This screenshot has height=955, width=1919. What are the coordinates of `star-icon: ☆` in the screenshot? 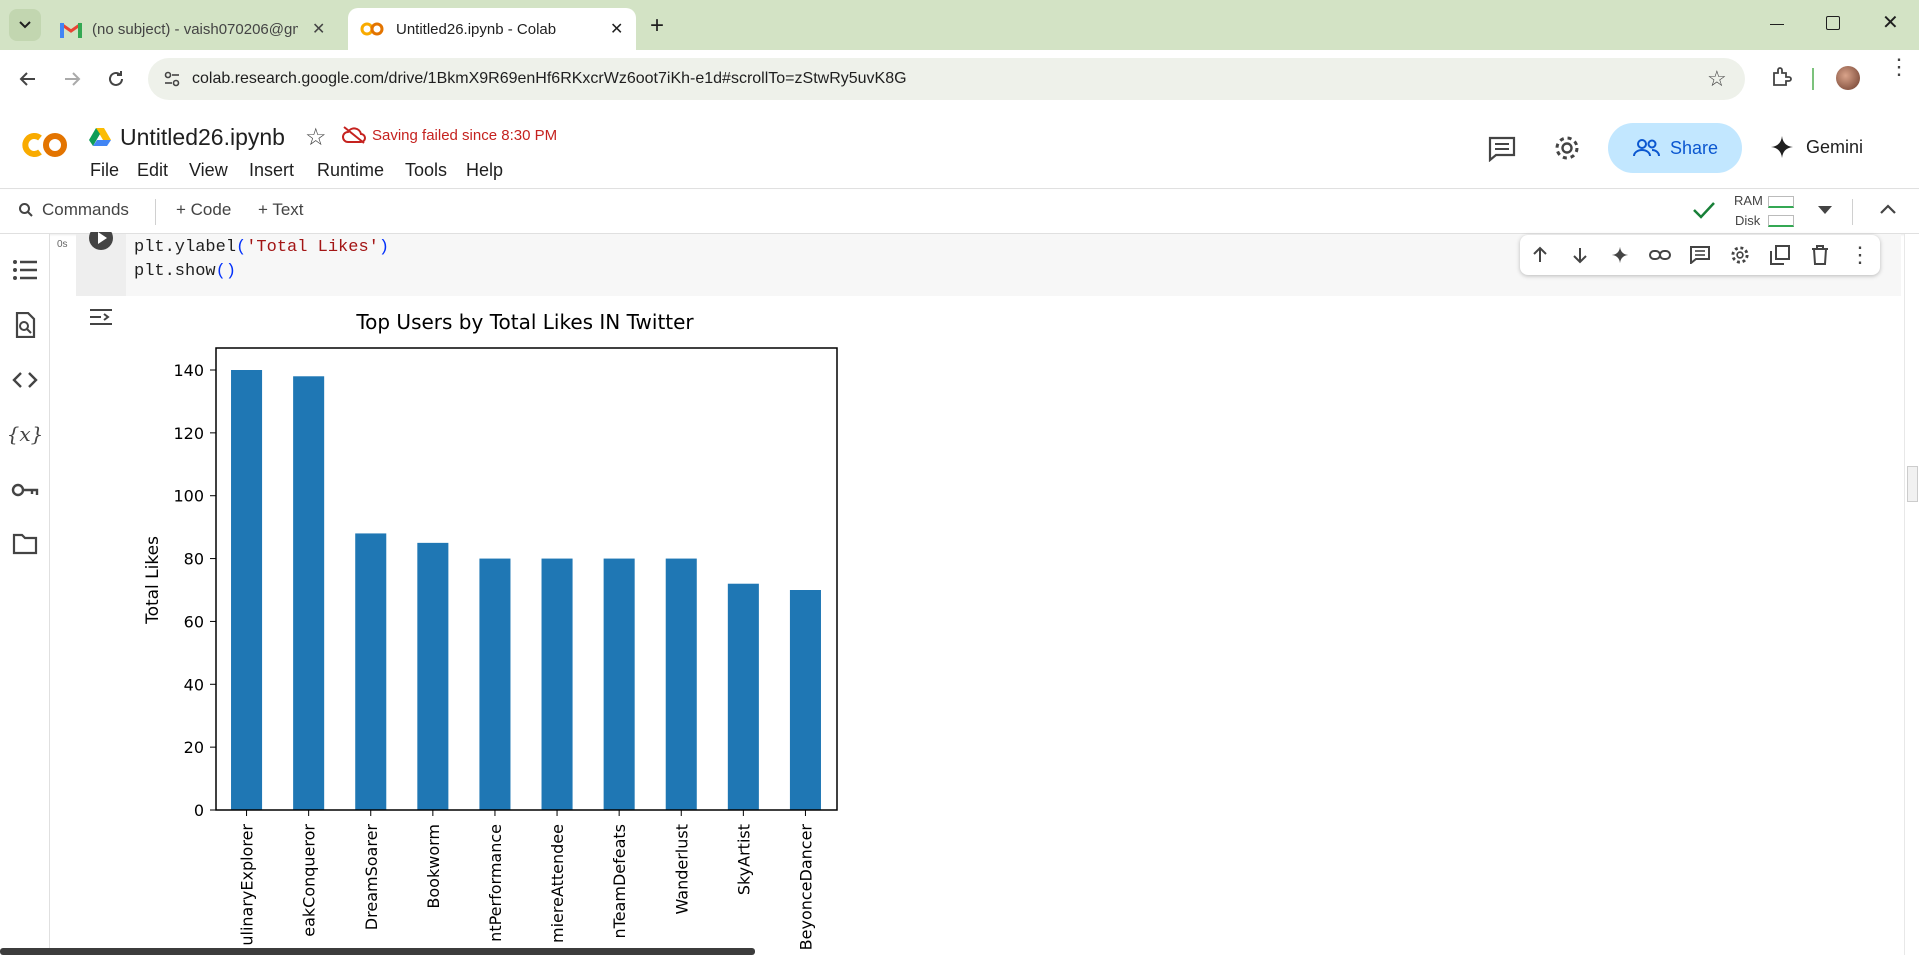 It's located at (316, 137).